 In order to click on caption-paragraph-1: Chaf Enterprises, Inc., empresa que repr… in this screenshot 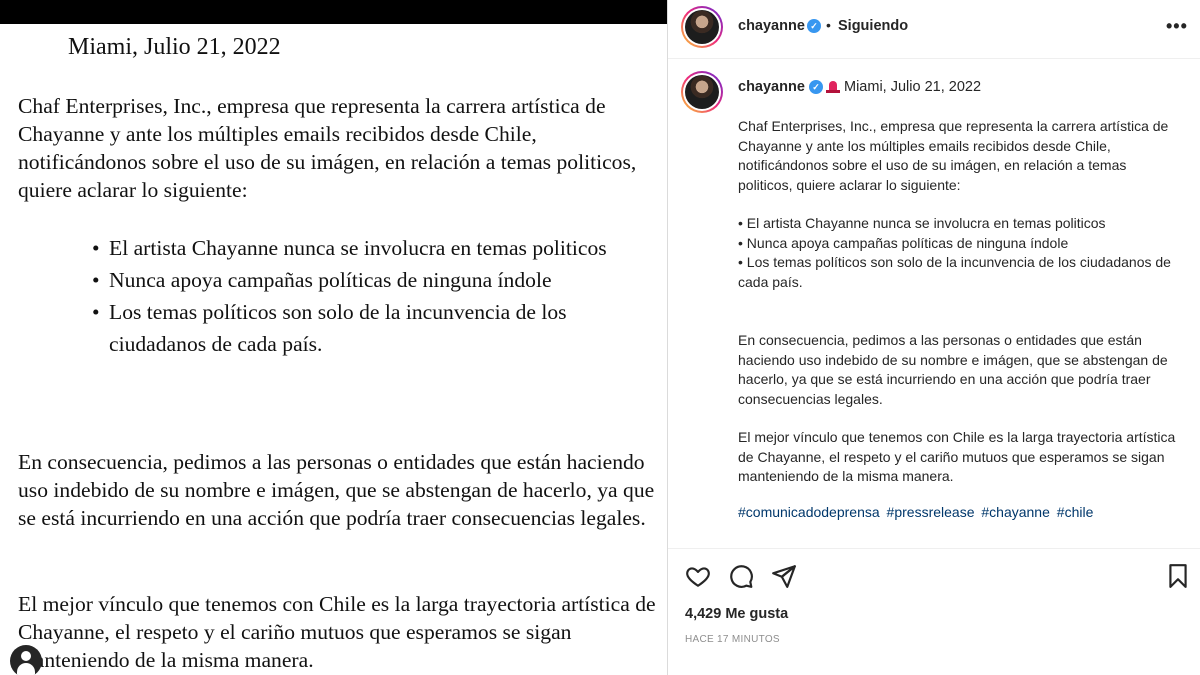, I will do `click(953, 155)`.